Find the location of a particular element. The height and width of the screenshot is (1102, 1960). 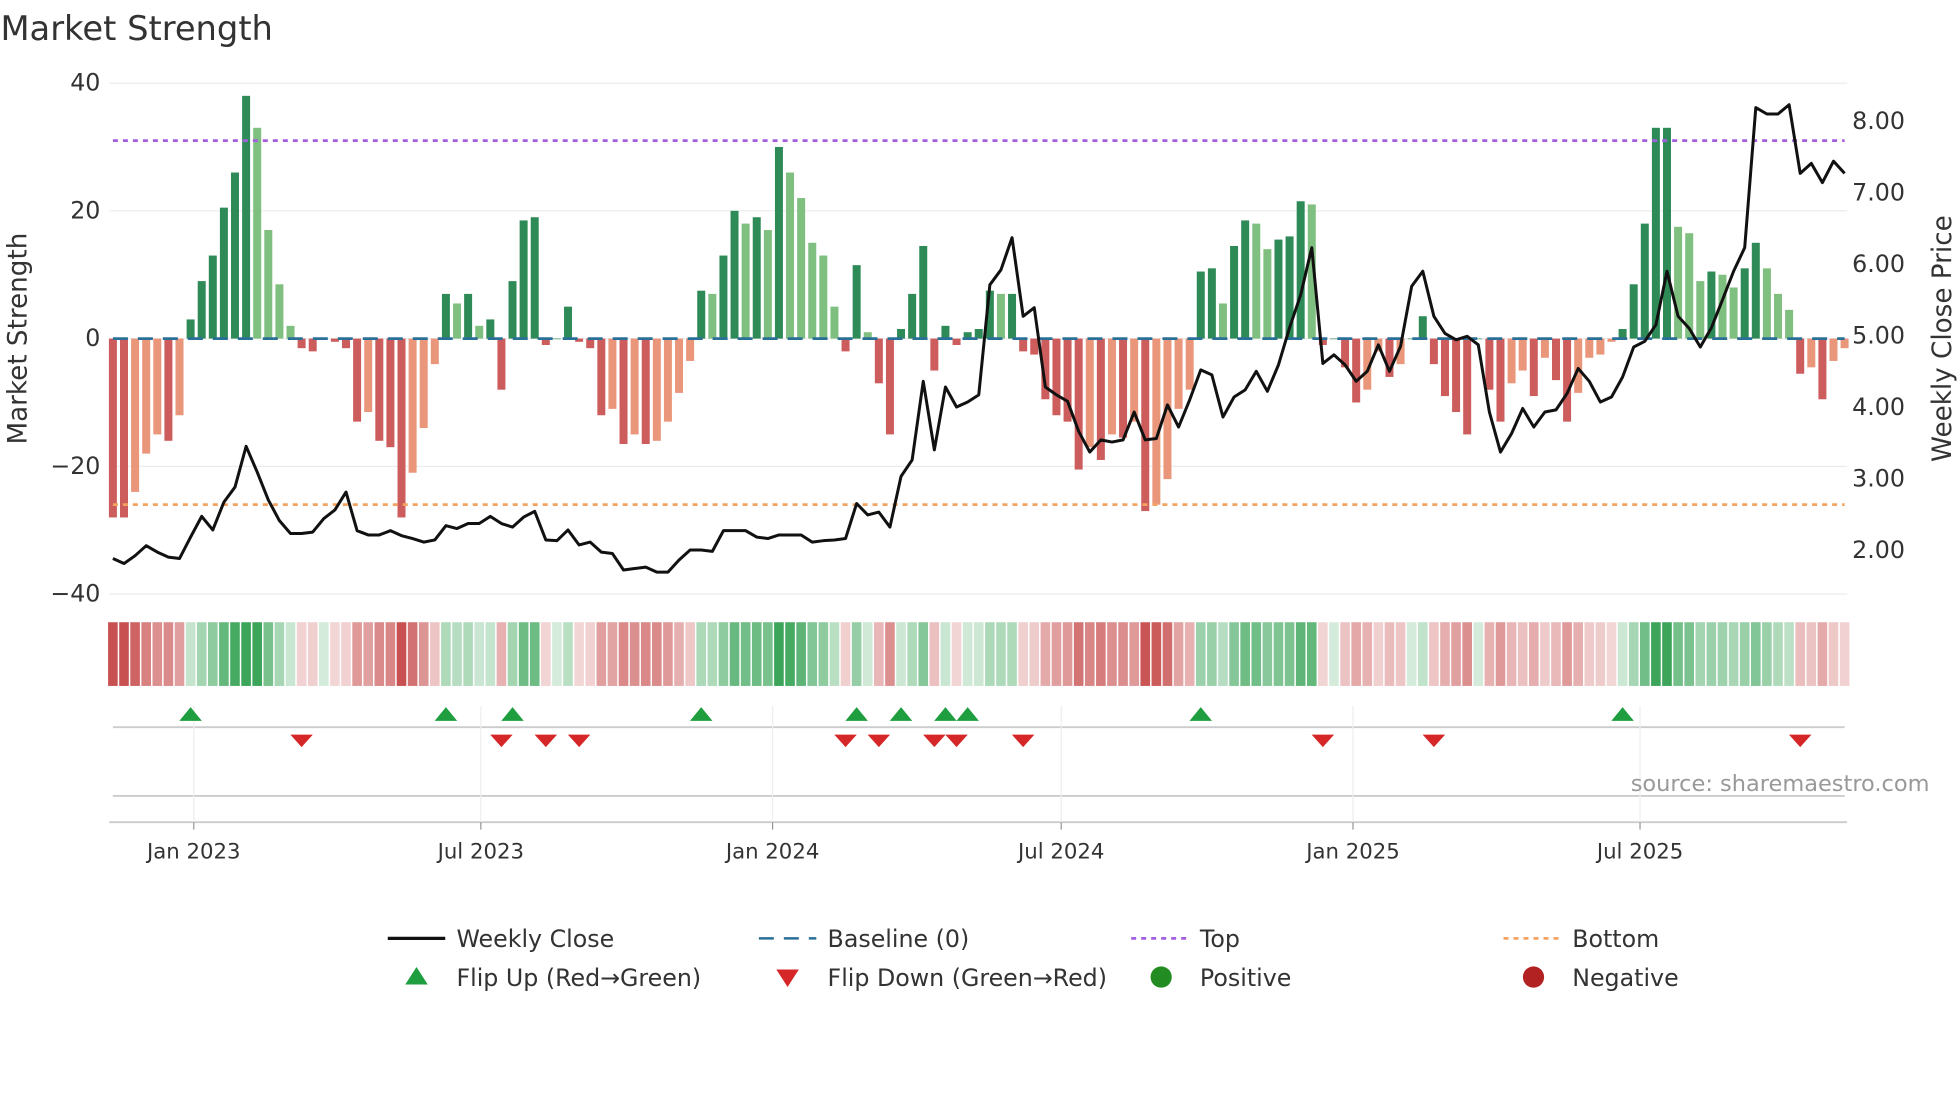

x-tick-label: Jan 2025 is located at coordinates (1352, 851).